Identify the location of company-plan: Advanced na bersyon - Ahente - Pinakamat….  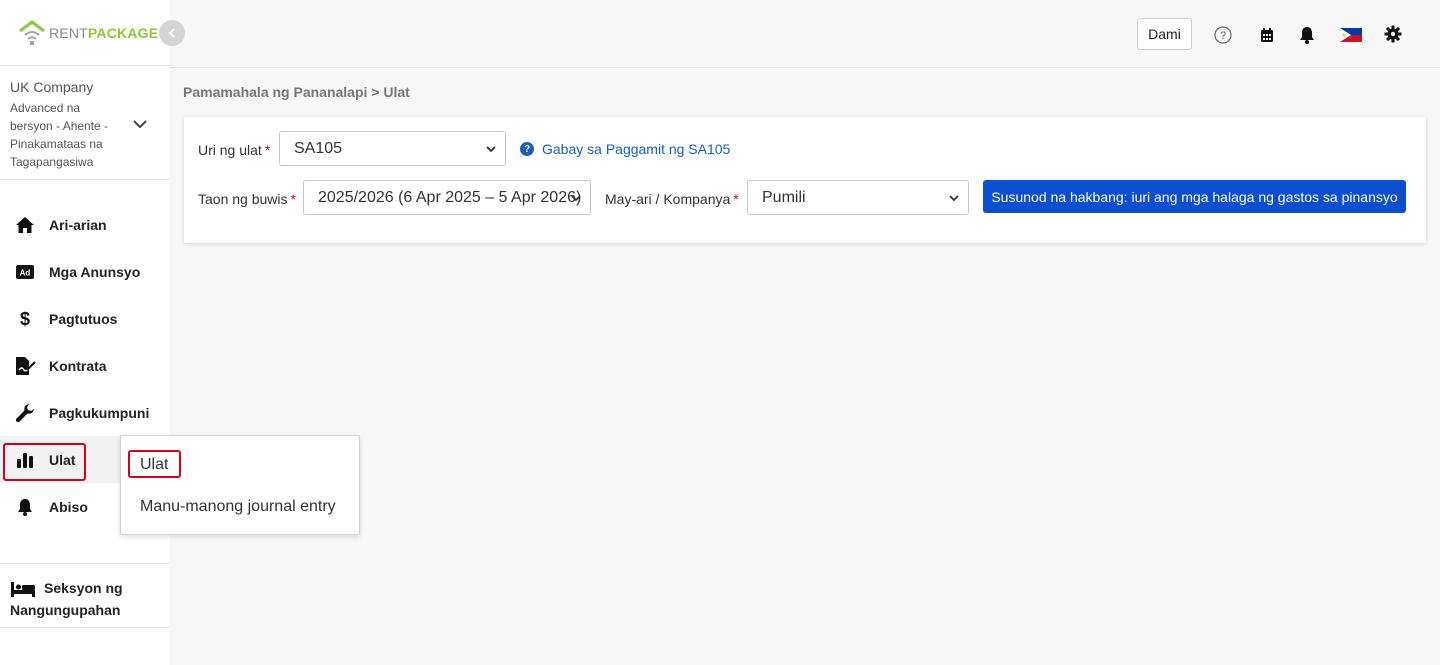
(59, 135).